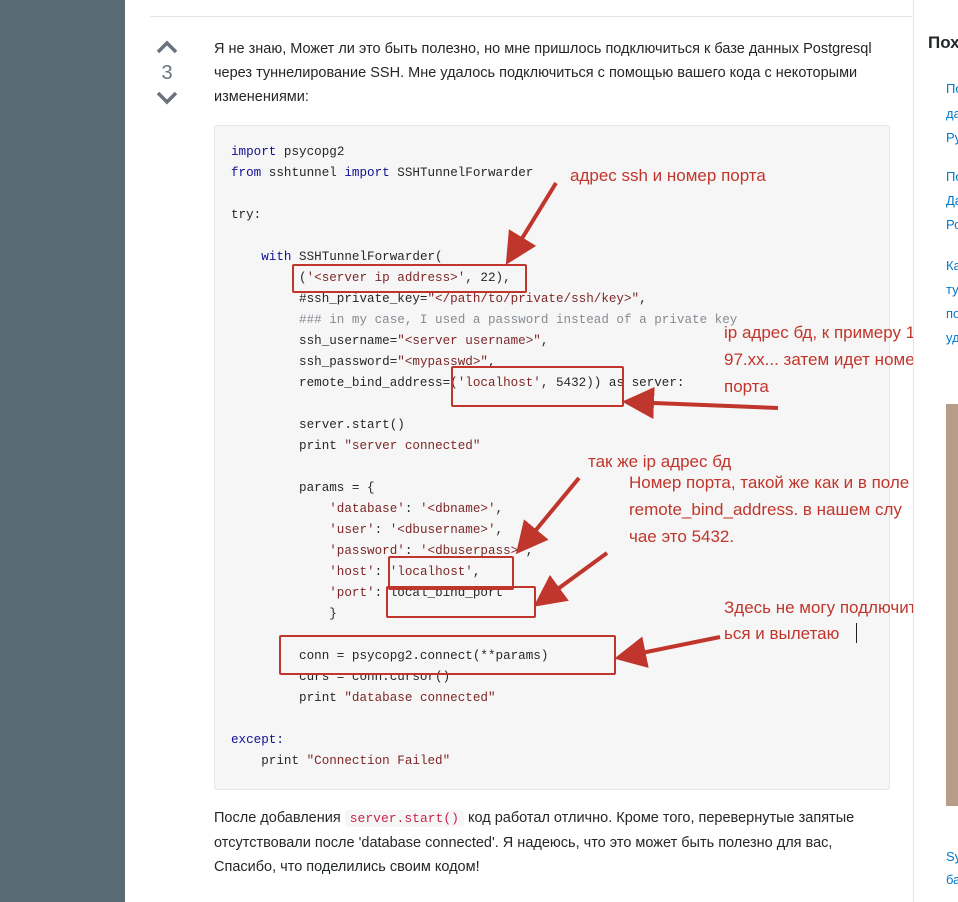 The height and width of the screenshot is (902, 958). Describe the element at coordinates (167, 47) in the screenshot. I see `upvote-icon` at that location.